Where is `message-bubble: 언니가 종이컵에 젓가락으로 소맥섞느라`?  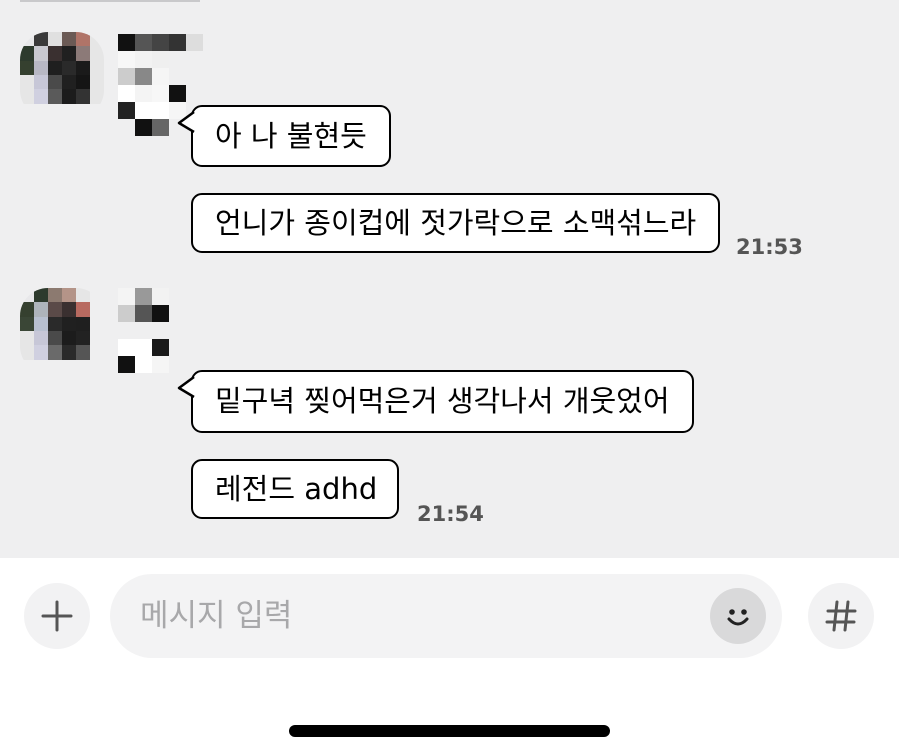 message-bubble: 언니가 종이컵에 젓가락으로 소맥섞느라 is located at coordinates (456, 223).